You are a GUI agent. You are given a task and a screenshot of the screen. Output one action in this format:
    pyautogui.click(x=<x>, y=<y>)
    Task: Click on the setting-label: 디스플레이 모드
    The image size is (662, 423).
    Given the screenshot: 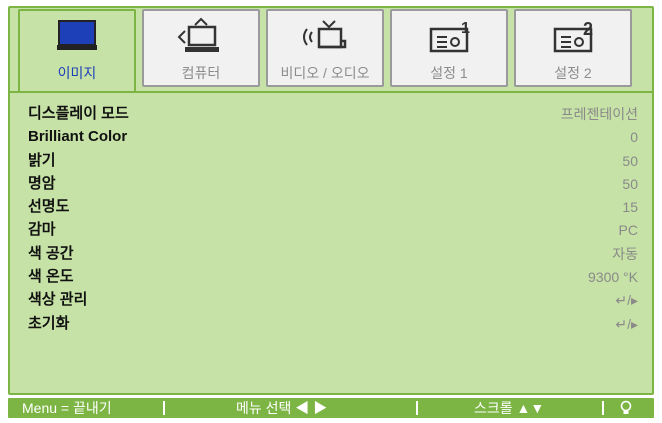 What is the action you would take?
    pyautogui.click(x=78, y=113)
    